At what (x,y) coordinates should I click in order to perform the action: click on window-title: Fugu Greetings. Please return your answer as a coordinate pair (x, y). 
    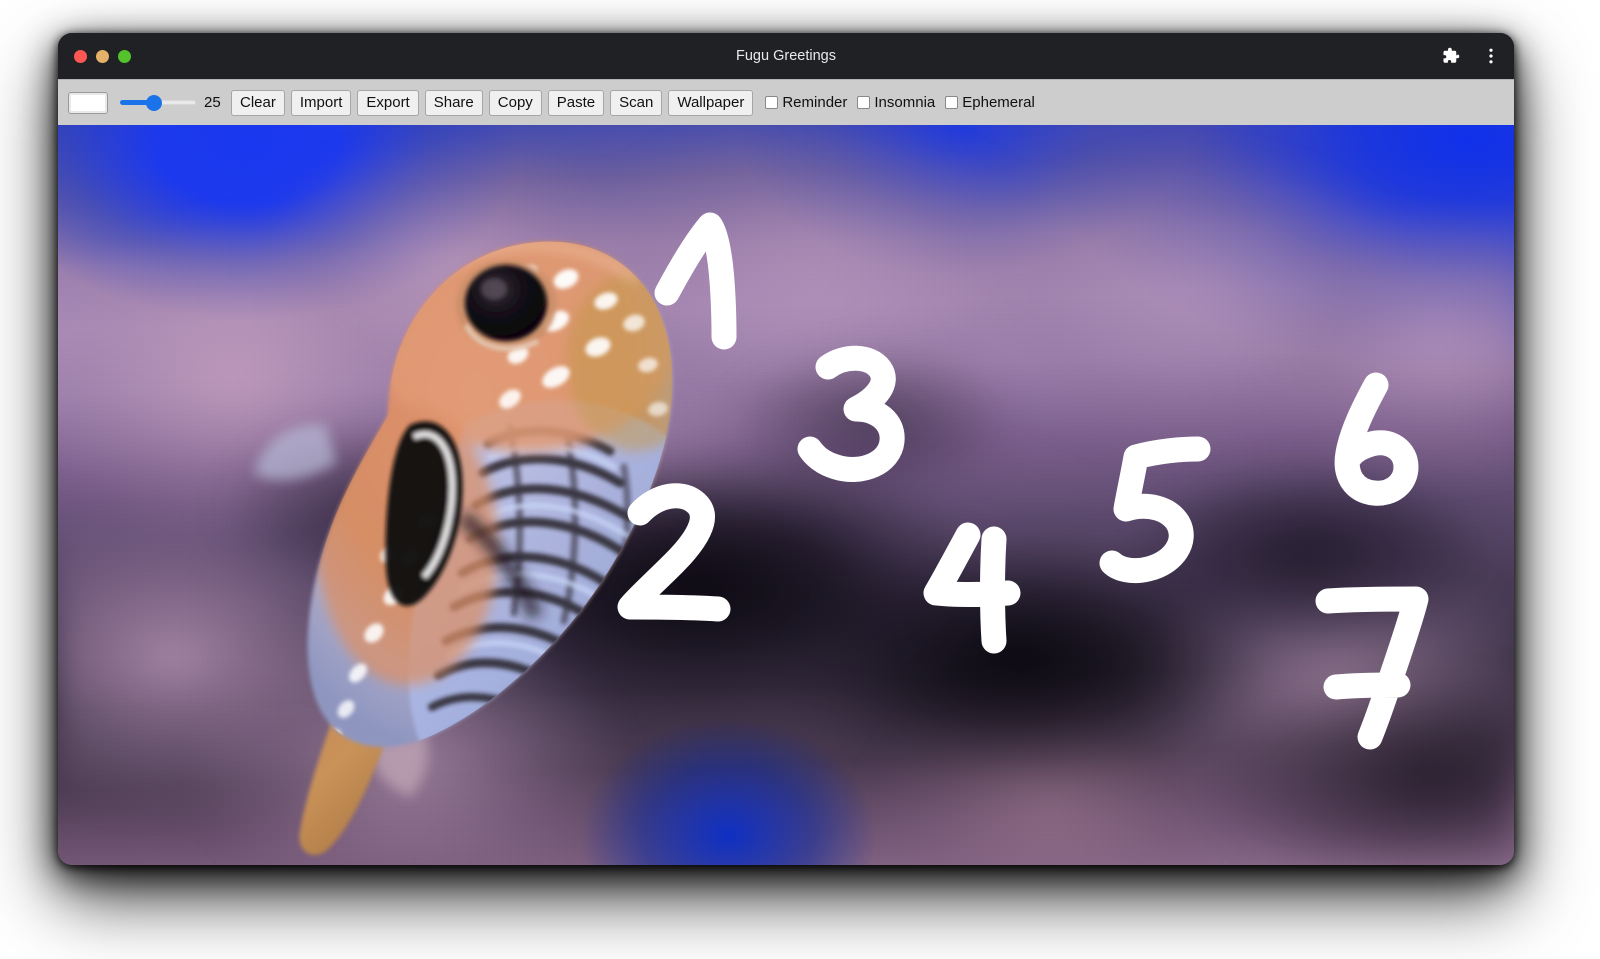
    Looking at the image, I should click on (786, 56).